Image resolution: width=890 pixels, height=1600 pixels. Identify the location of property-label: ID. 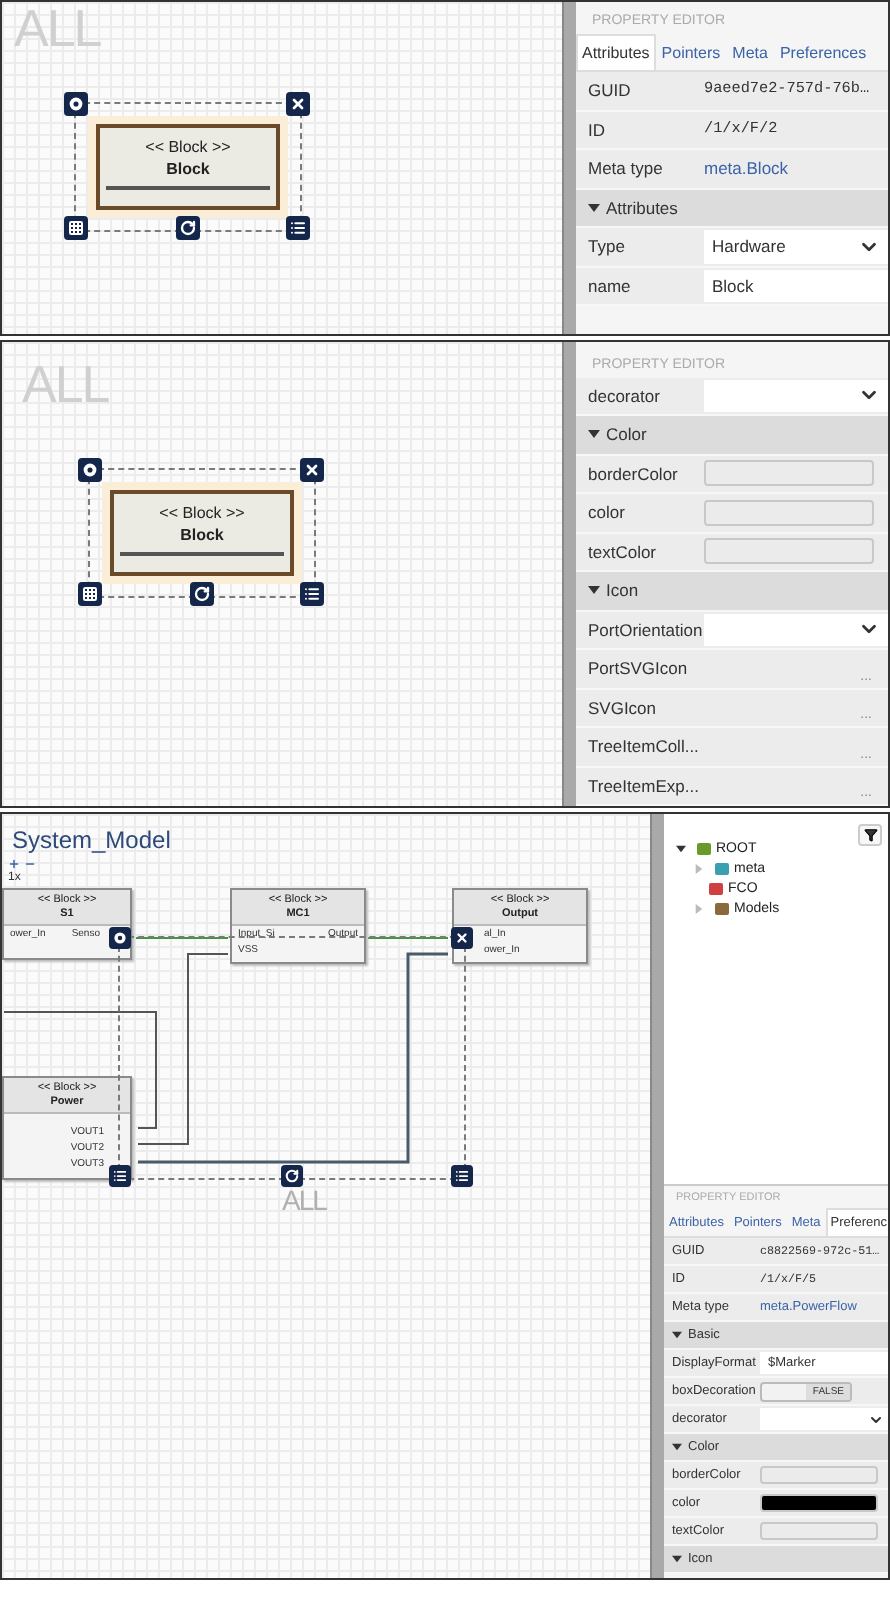
(597, 129).